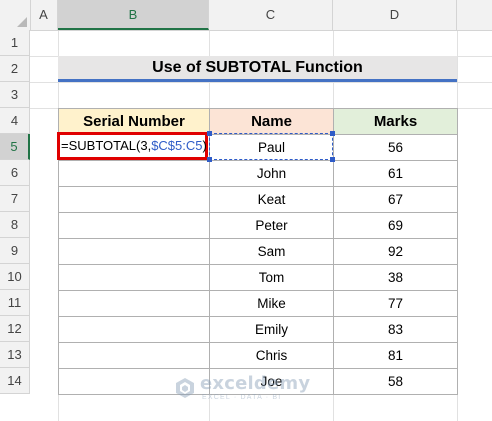 The height and width of the screenshot is (421, 492). What do you see at coordinates (177, 145) in the screenshot?
I see `formula-range-reference: $C$5:C5` at bounding box center [177, 145].